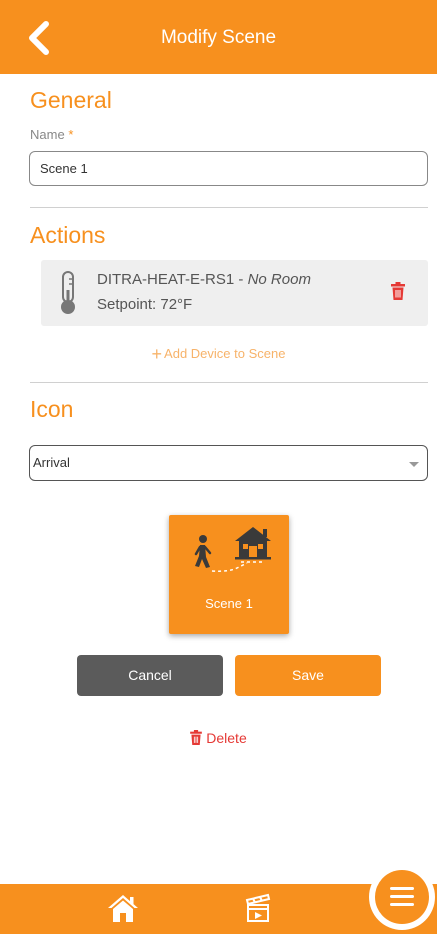 Image resolution: width=437 pixels, height=934 pixels. Describe the element at coordinates (145, 304) in the screenshot. I see `device-setpoint: Setpoint: 72°F` at that location.